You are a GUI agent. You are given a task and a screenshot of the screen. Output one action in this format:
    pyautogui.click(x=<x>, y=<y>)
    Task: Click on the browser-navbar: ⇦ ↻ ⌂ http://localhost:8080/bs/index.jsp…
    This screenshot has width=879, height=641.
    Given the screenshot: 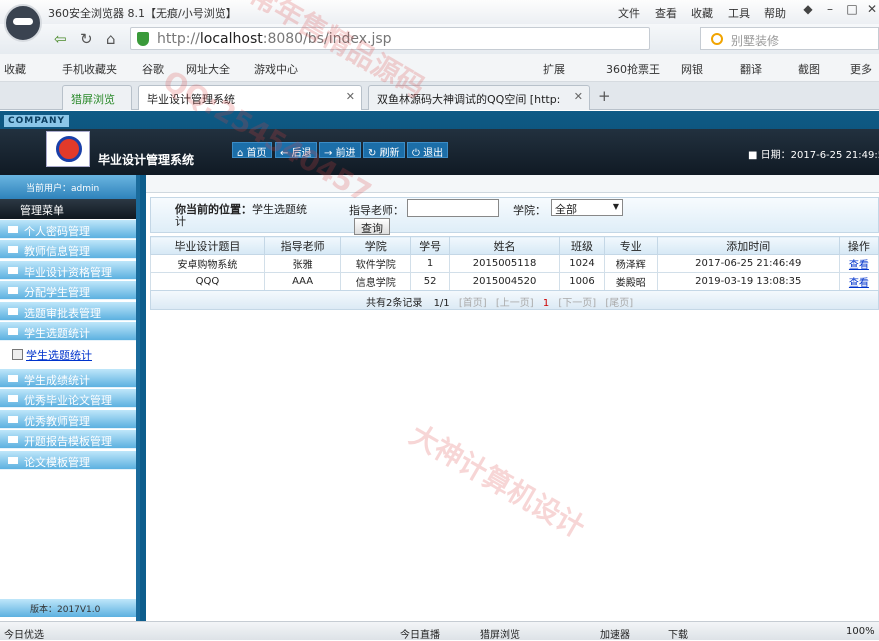 What is the action you would take?
    pyautogui.click(x=439, y=39)
    